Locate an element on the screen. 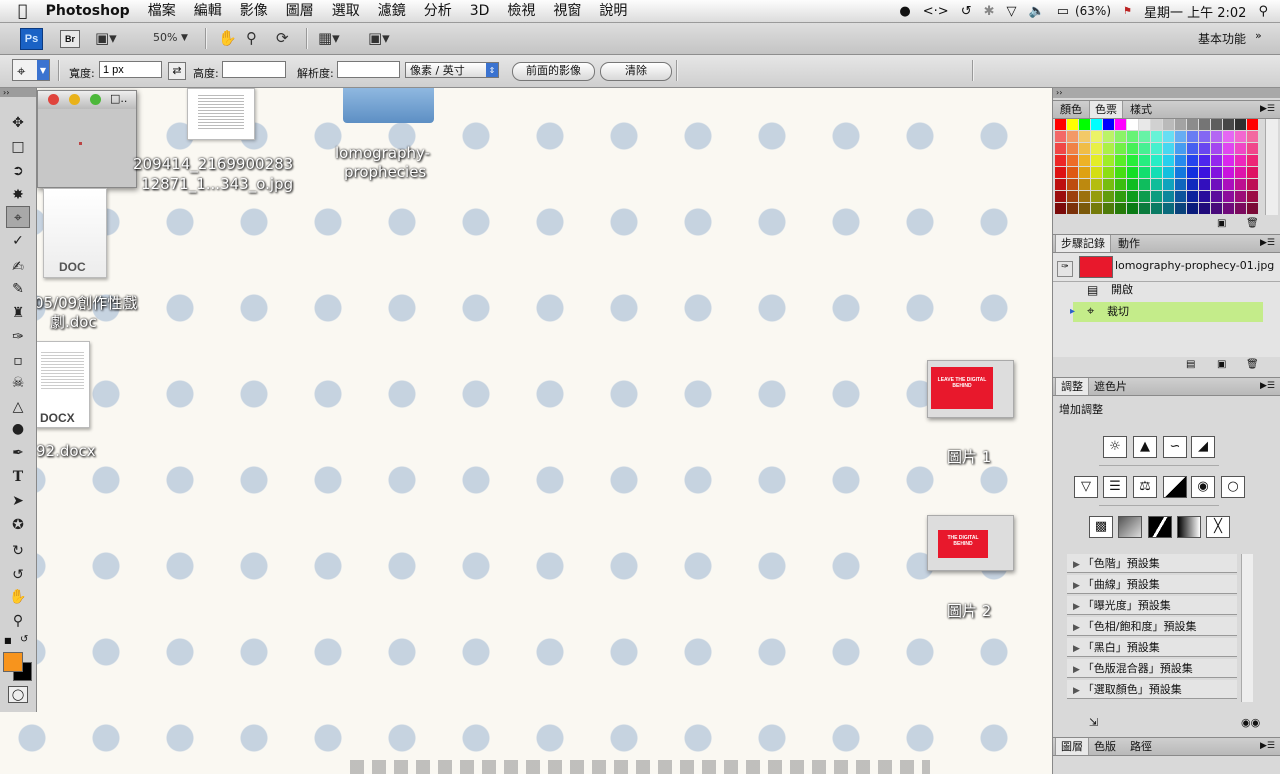 The height and width of the screenshot is (774, 1280). arrange-documents-icon: ▦▾ is located at coordinates (329, 38).